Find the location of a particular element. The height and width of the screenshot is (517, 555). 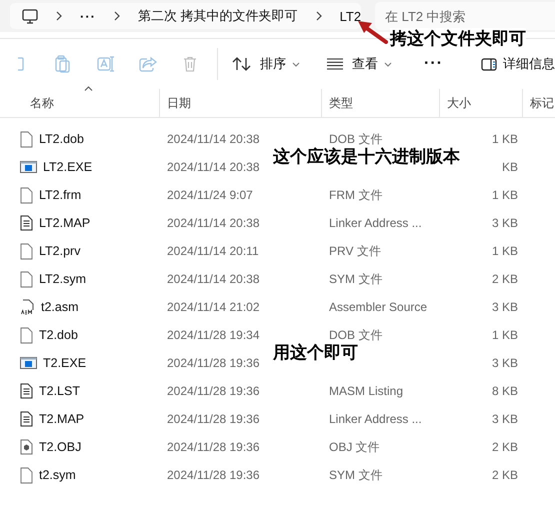

file-name: T2.dob is located at coordinates (58, 335).